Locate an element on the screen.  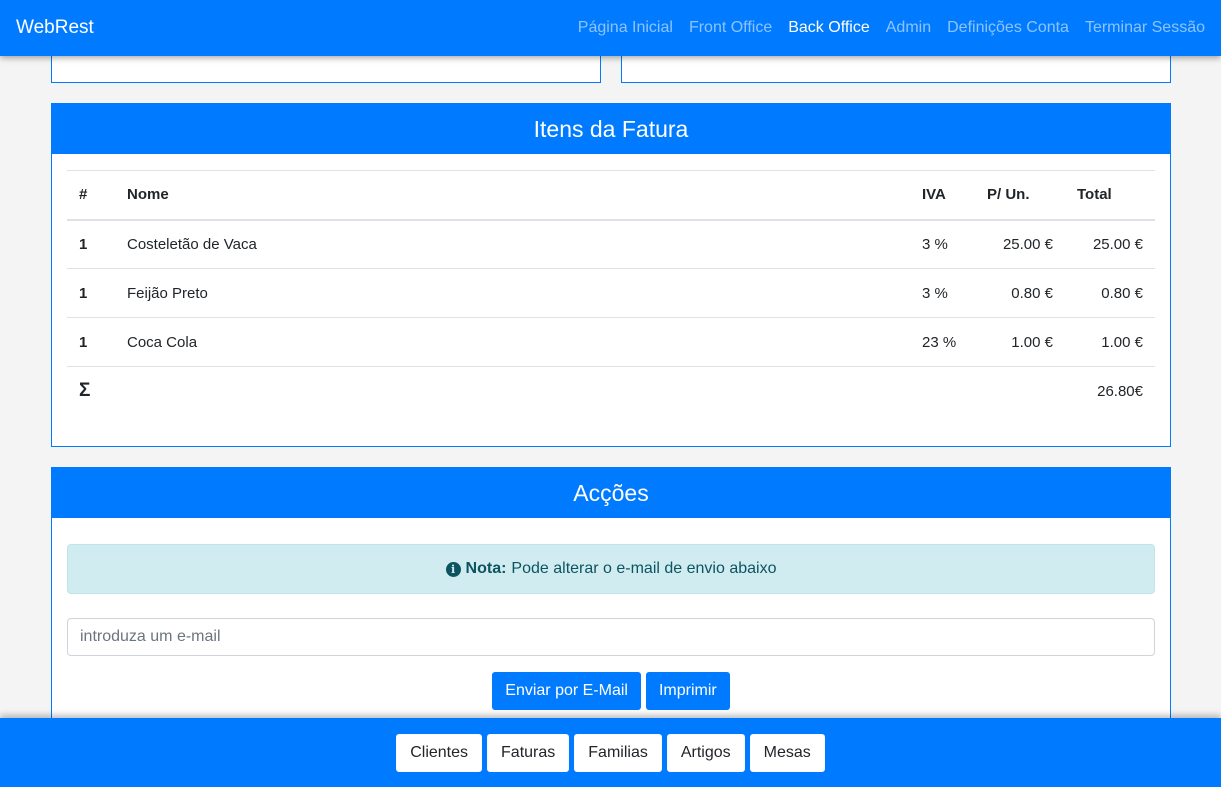
row-name: Feijão Preto is located at coordinates (512, 293).